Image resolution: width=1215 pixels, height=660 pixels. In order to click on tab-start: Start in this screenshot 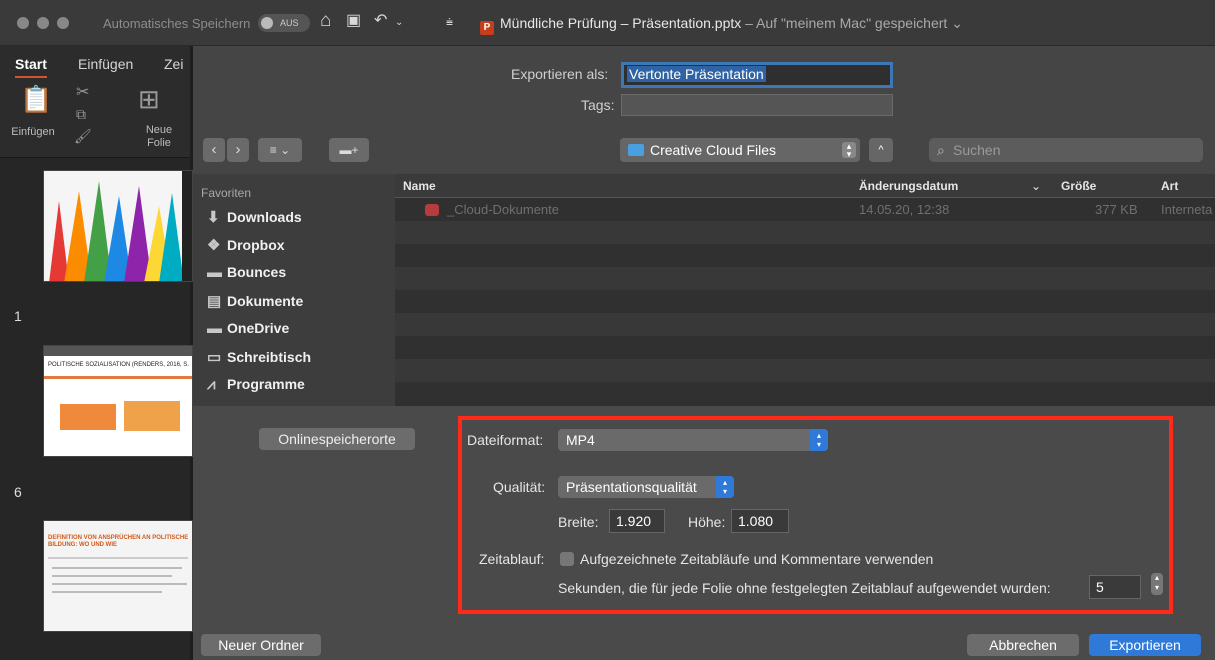, I will do `click(31, 67)`.